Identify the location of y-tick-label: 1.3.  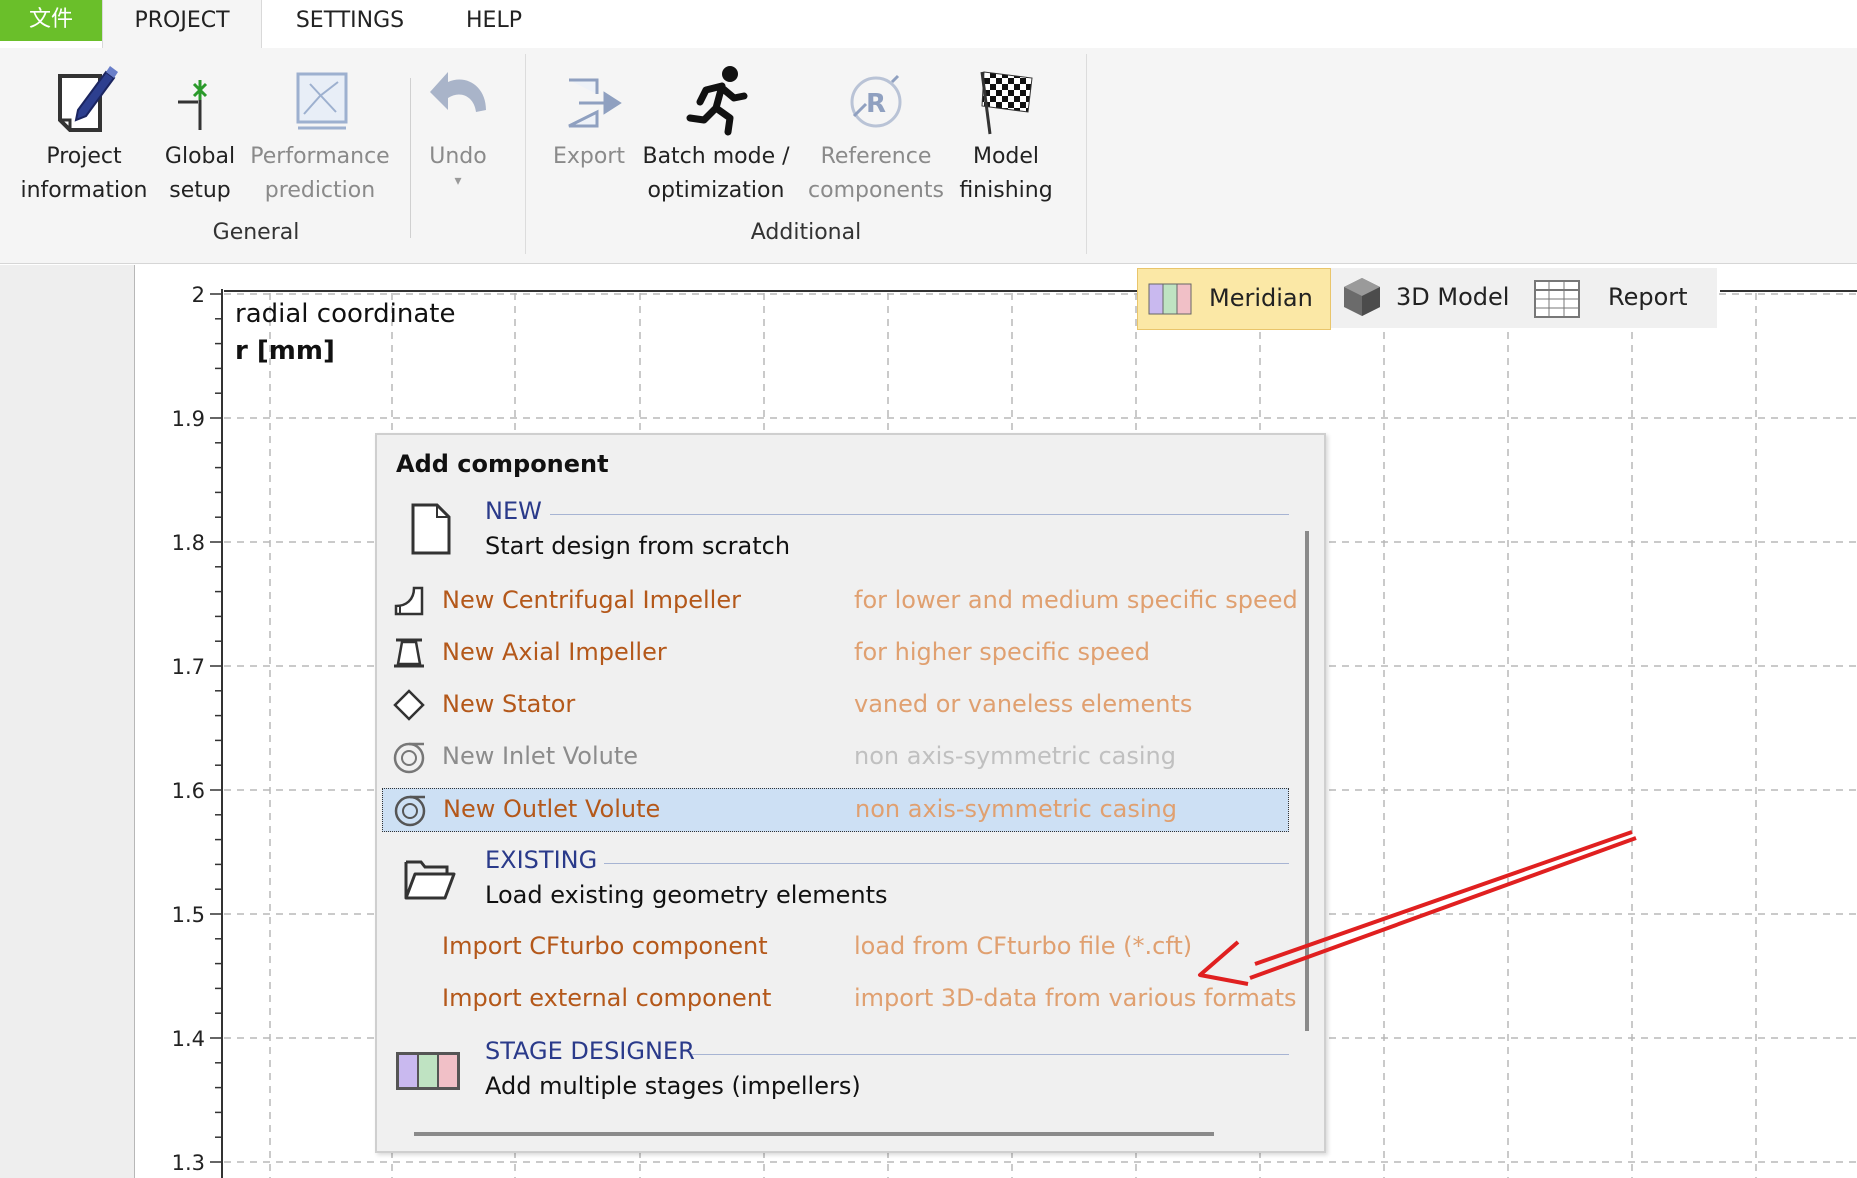
(188, 1163).